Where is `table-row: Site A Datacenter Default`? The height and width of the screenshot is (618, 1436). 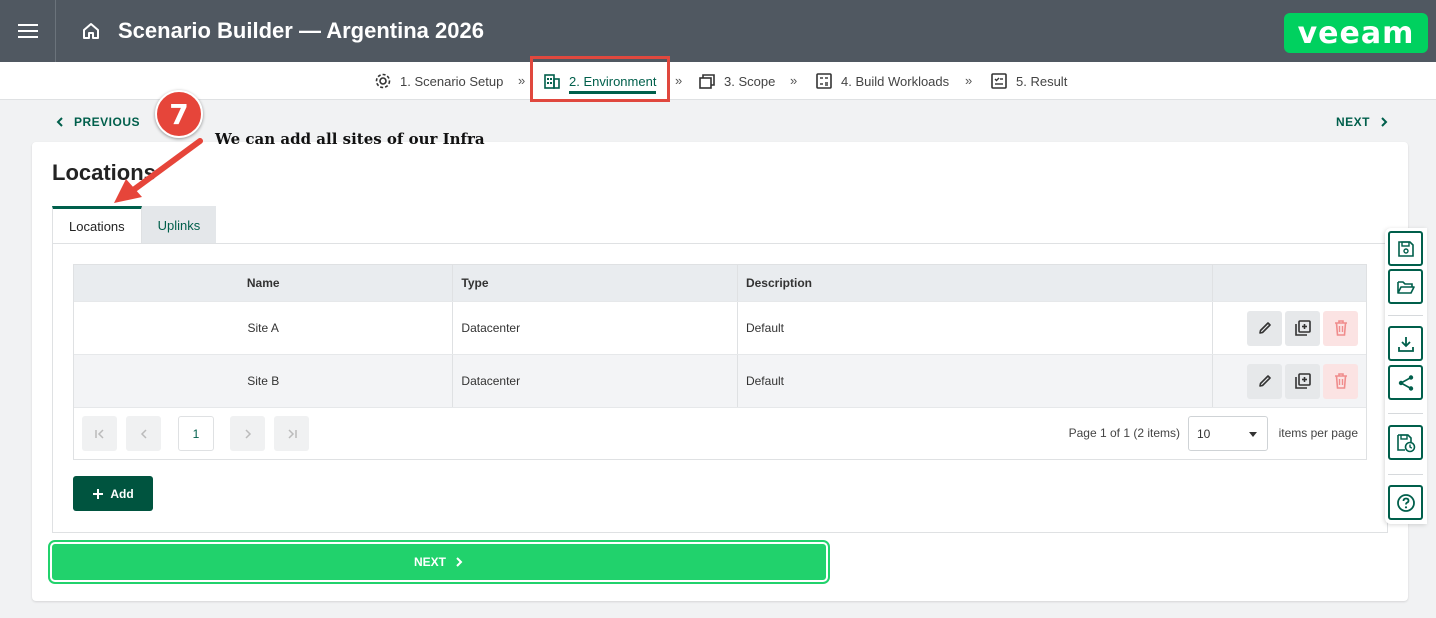 table-row: Site A Datacenter Default is located at coordinates (720, 327).